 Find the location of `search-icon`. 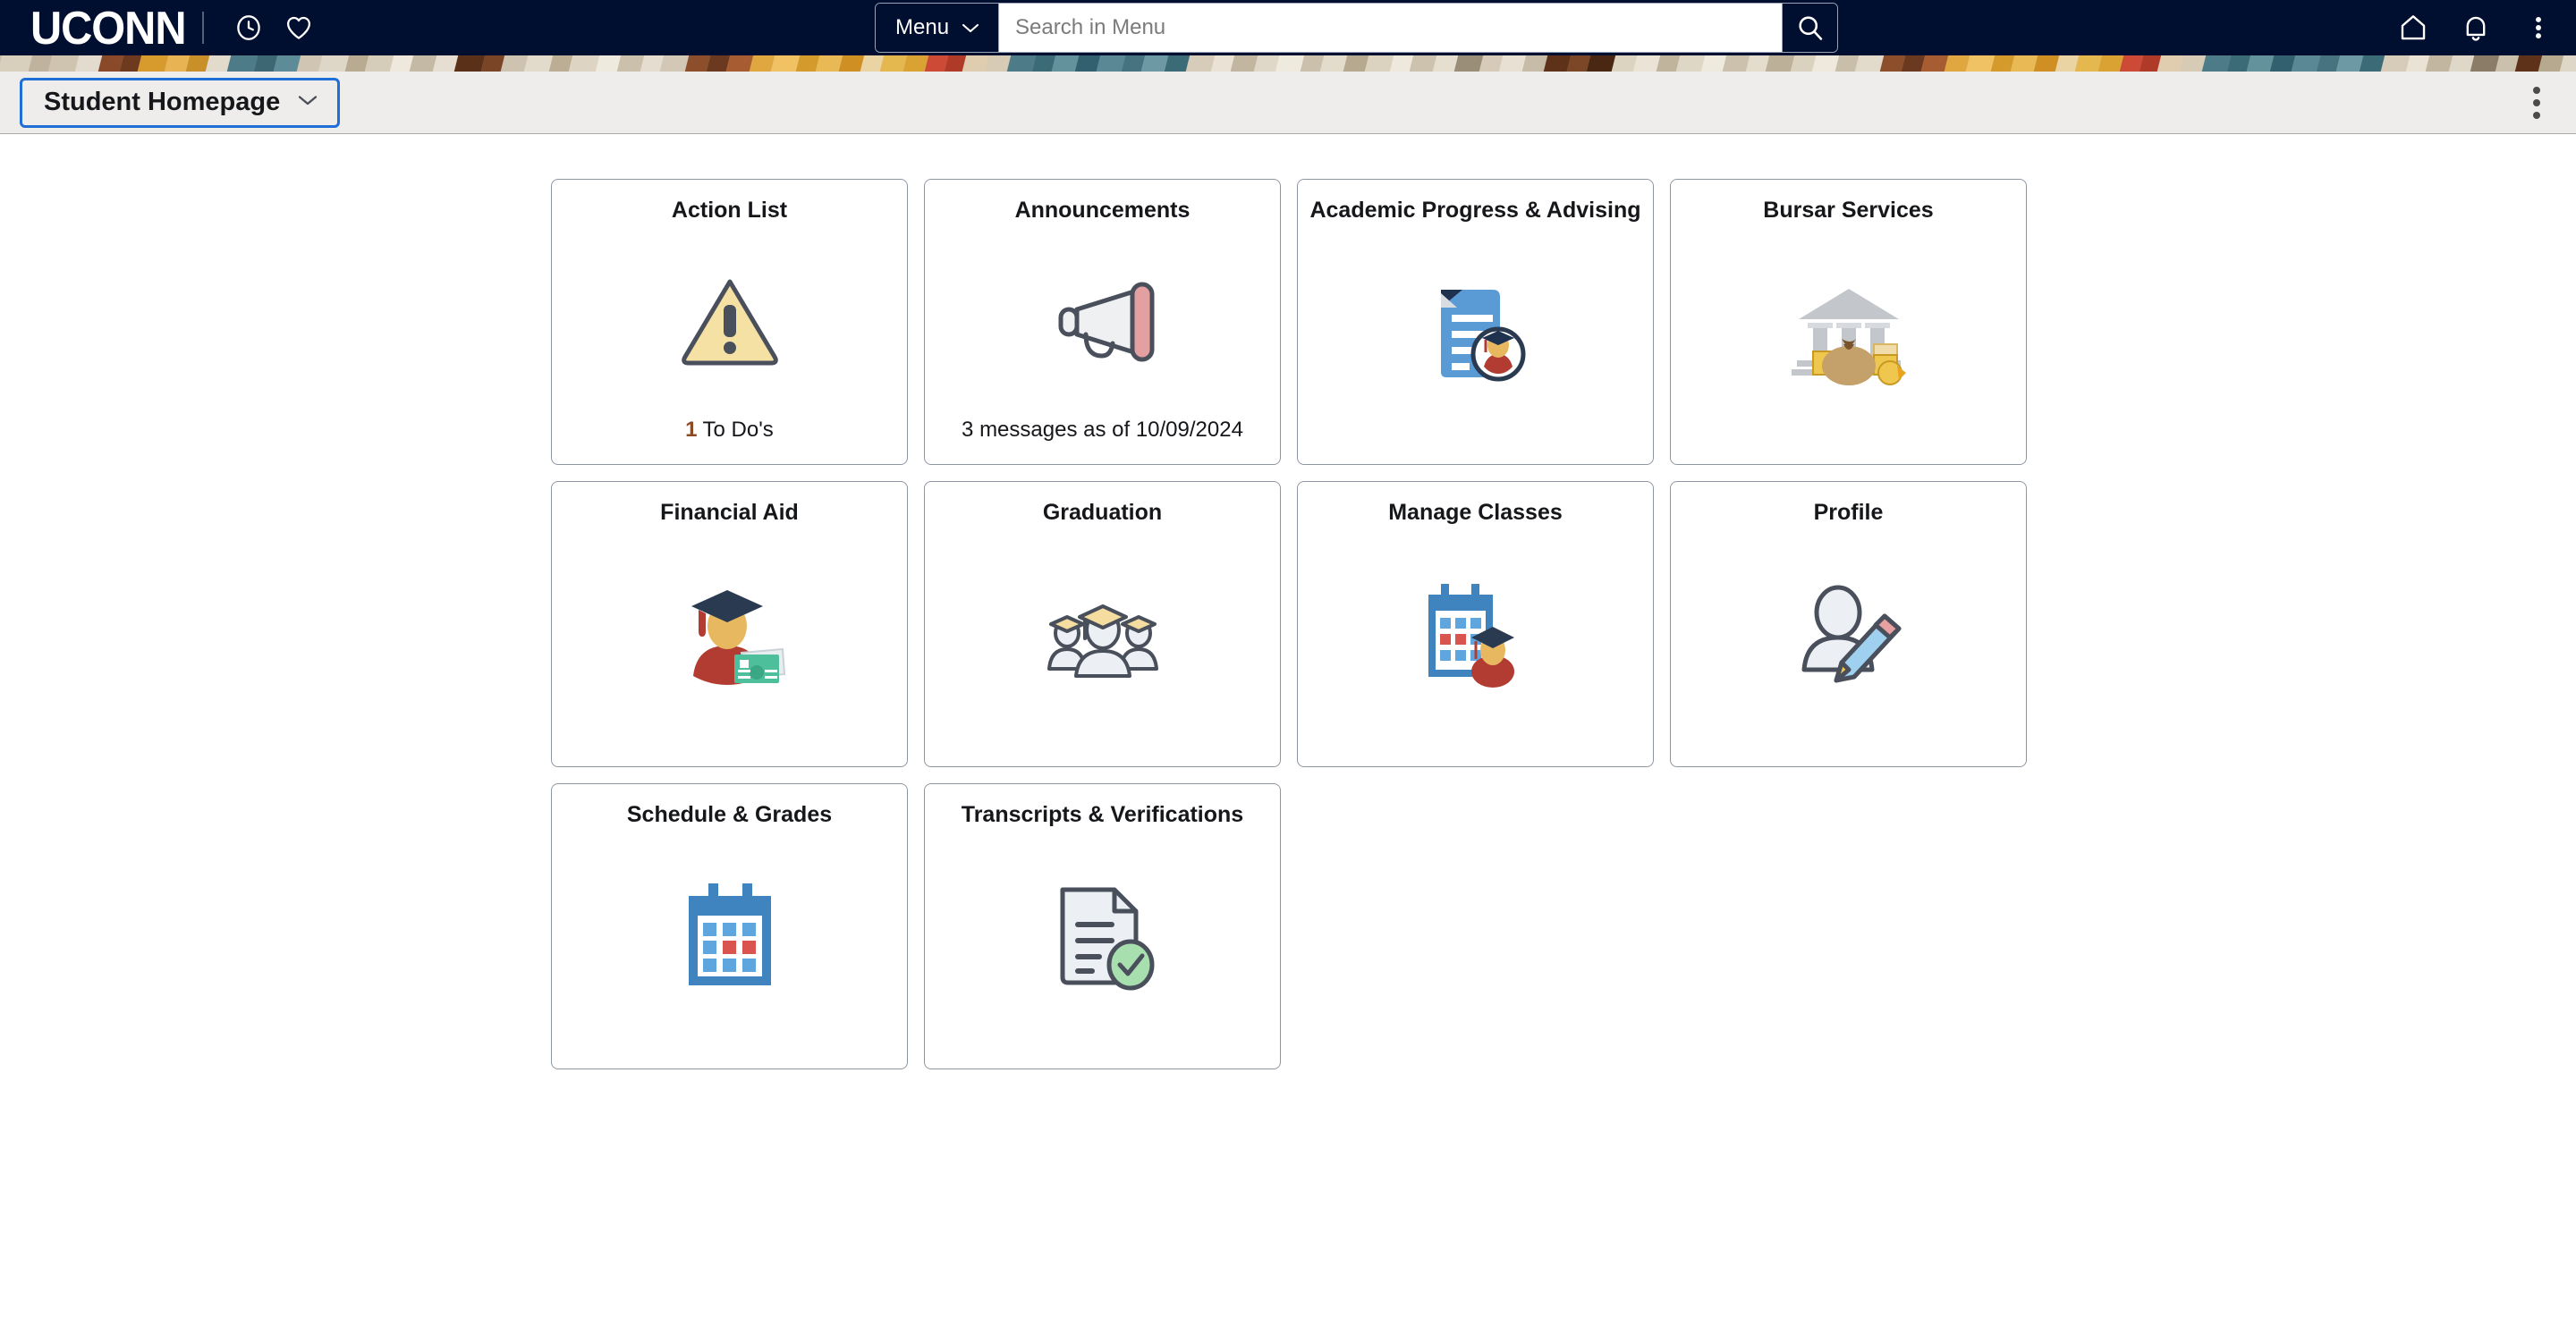

search-icon is located at coordinates (1810, 28).